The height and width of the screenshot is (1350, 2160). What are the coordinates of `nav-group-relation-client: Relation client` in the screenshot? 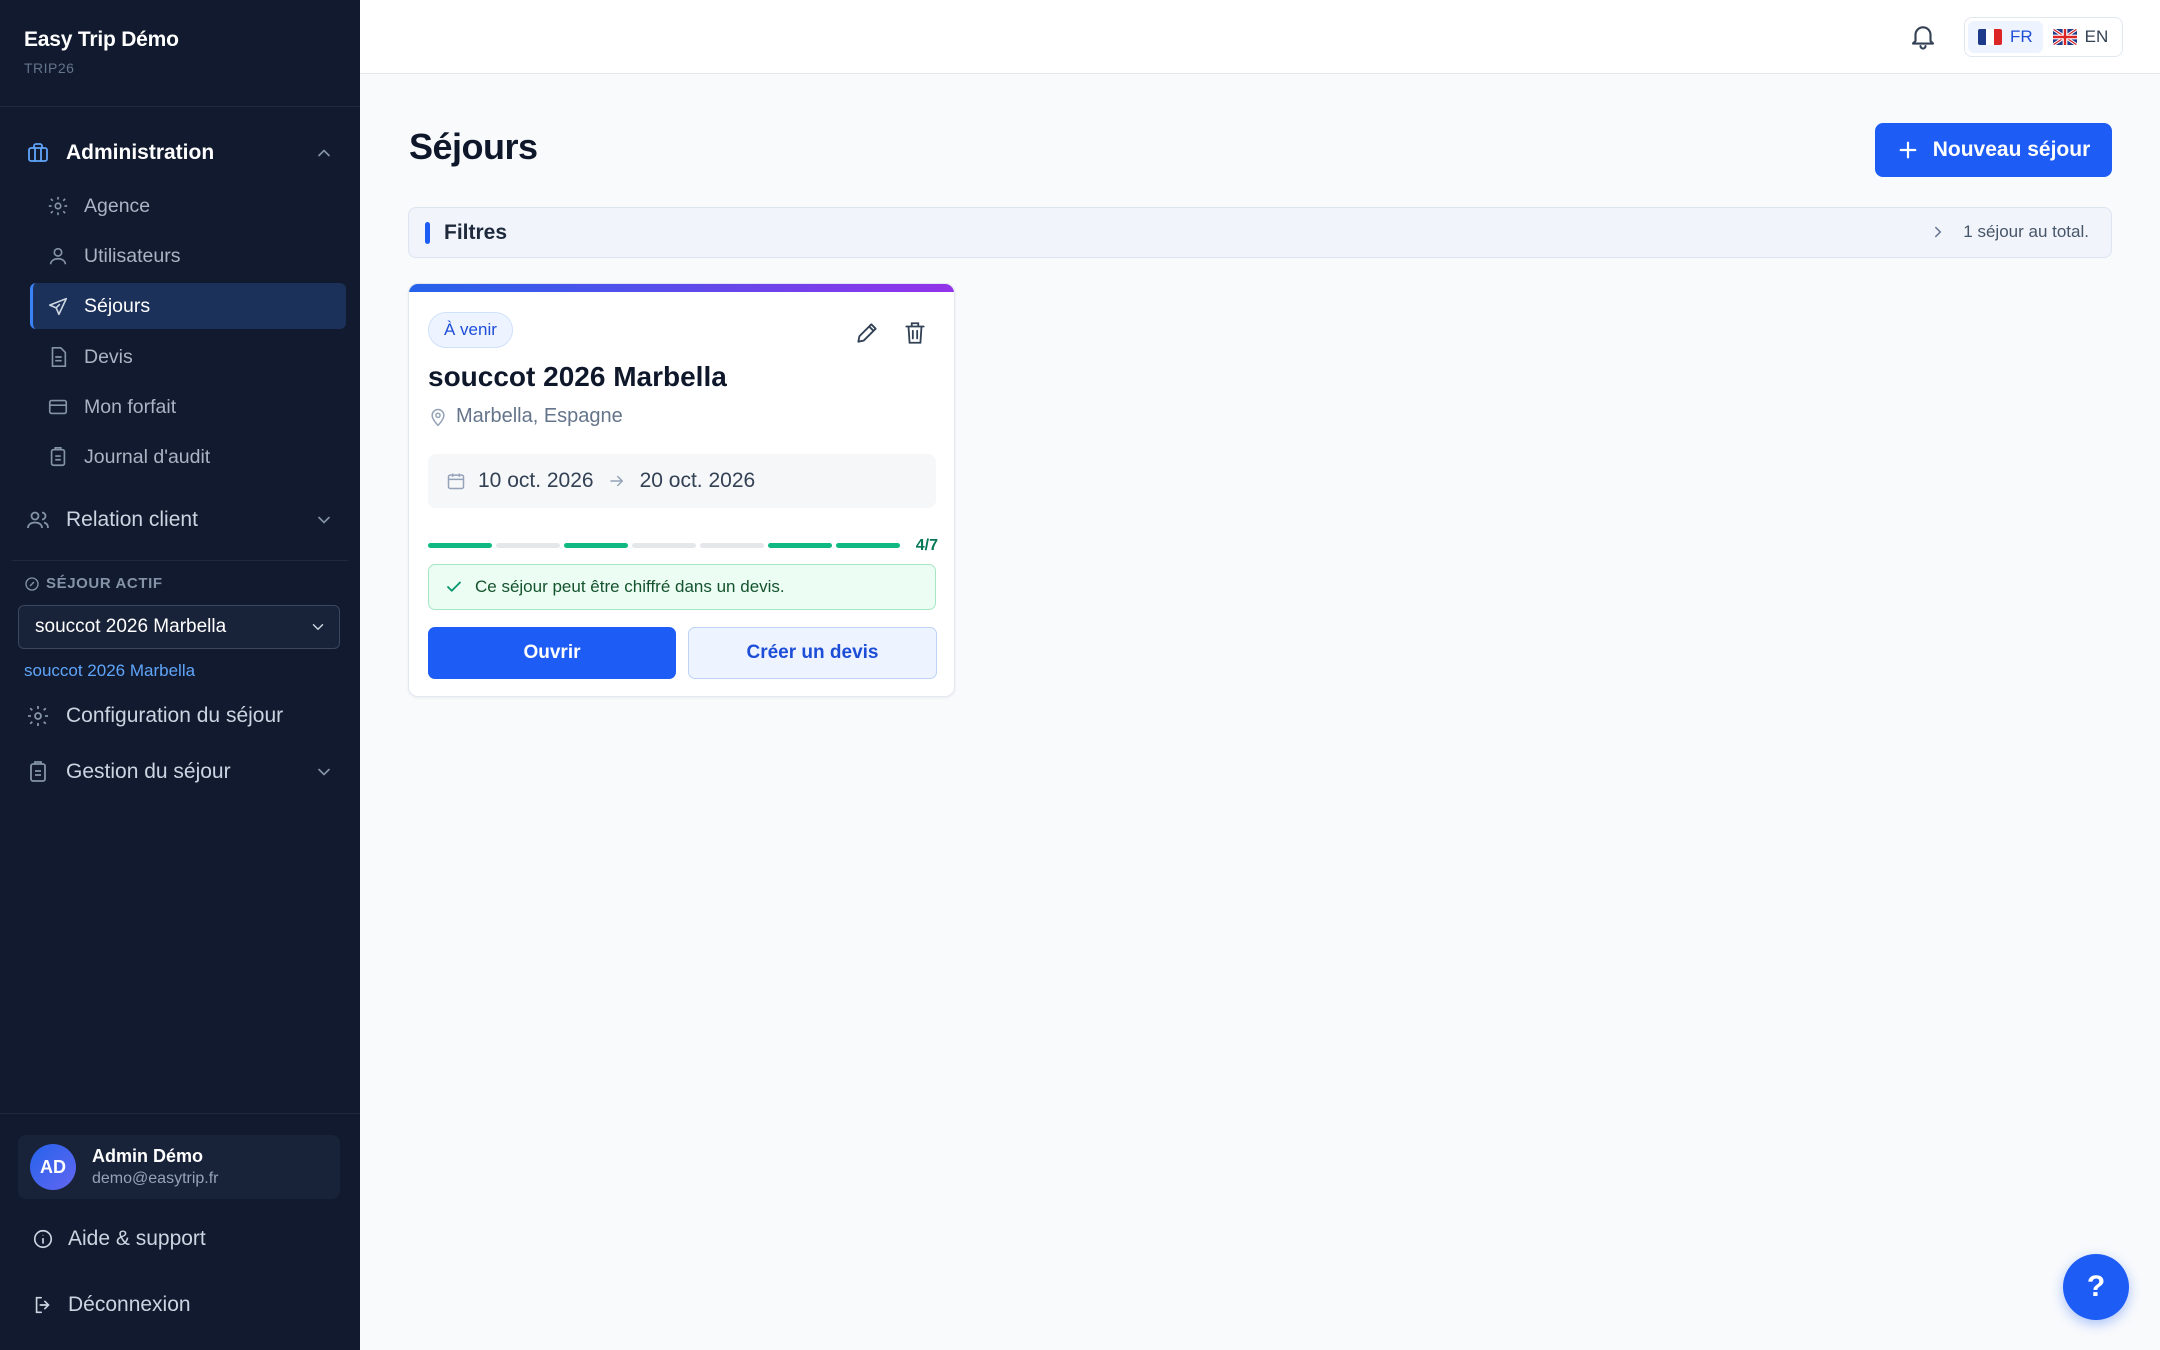 It's located at (183, 520).